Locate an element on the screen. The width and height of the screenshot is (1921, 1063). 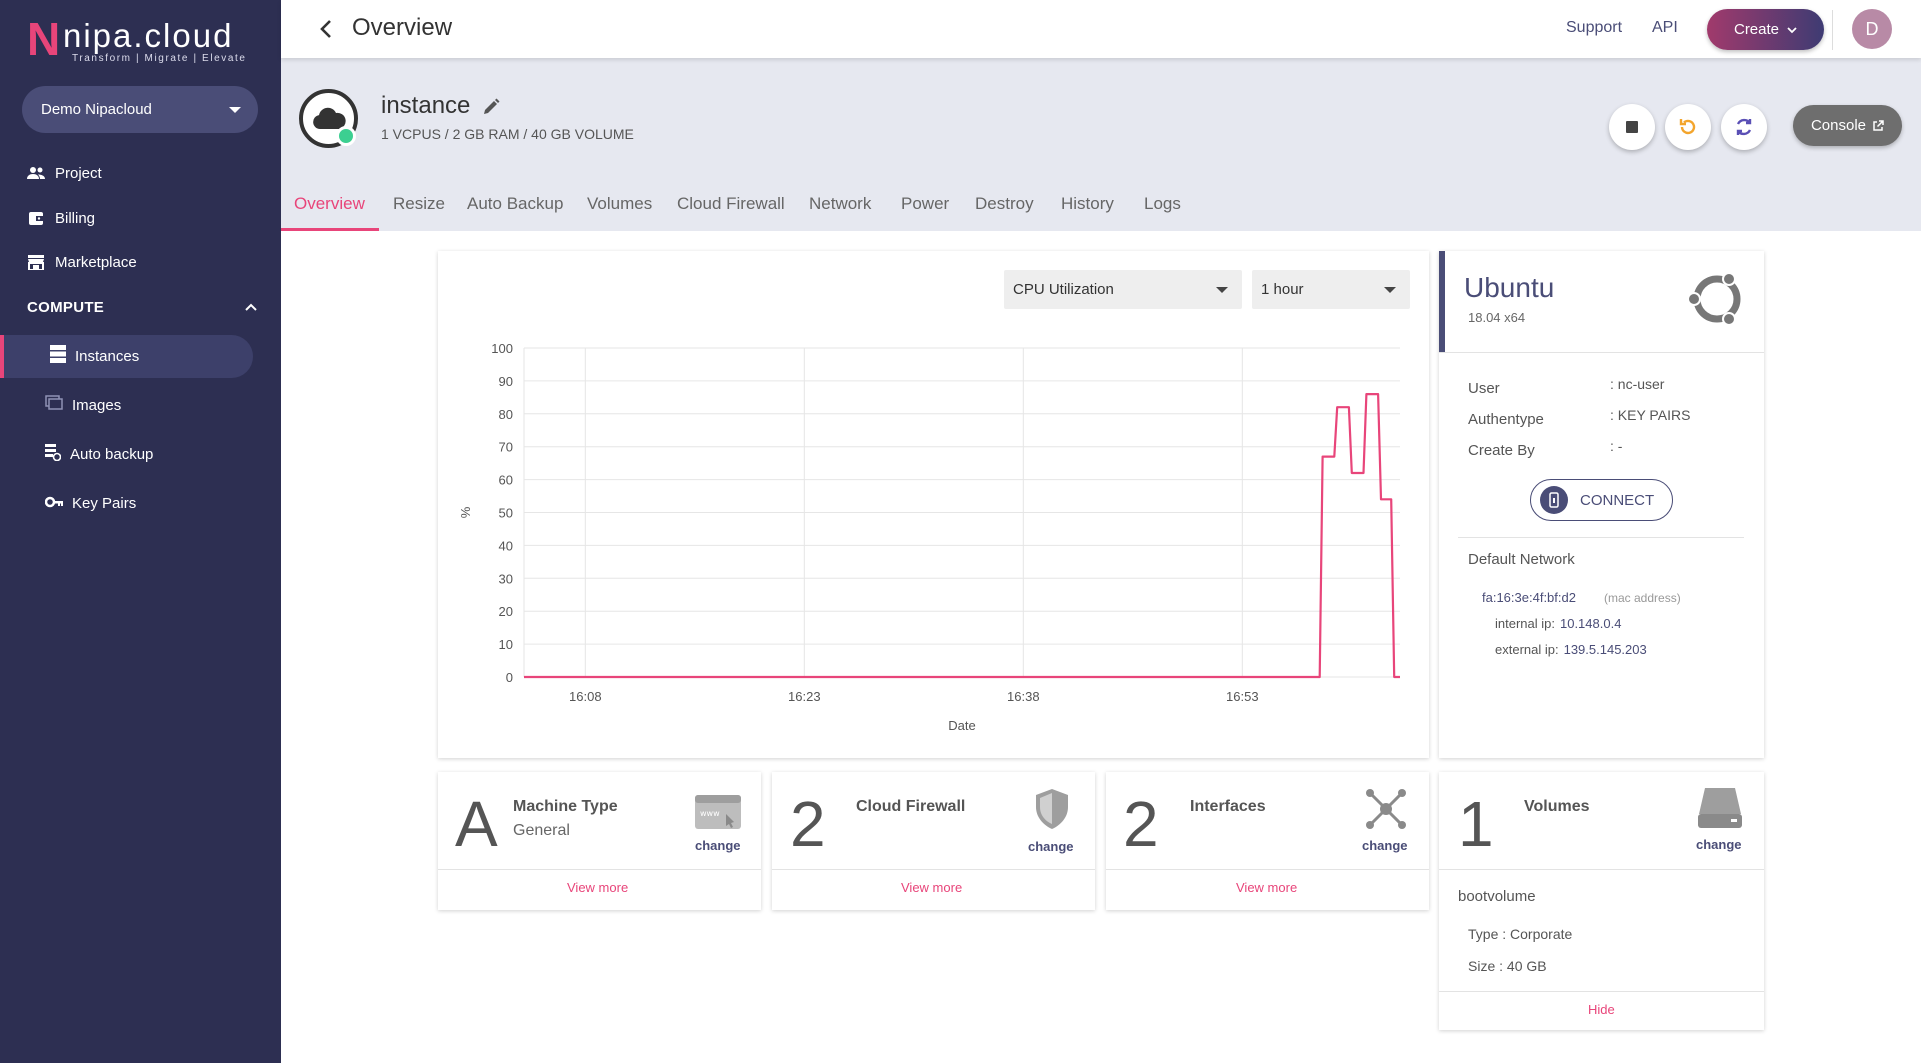
connect-button-label: CONNECT is located at coordinates (1617, 500).